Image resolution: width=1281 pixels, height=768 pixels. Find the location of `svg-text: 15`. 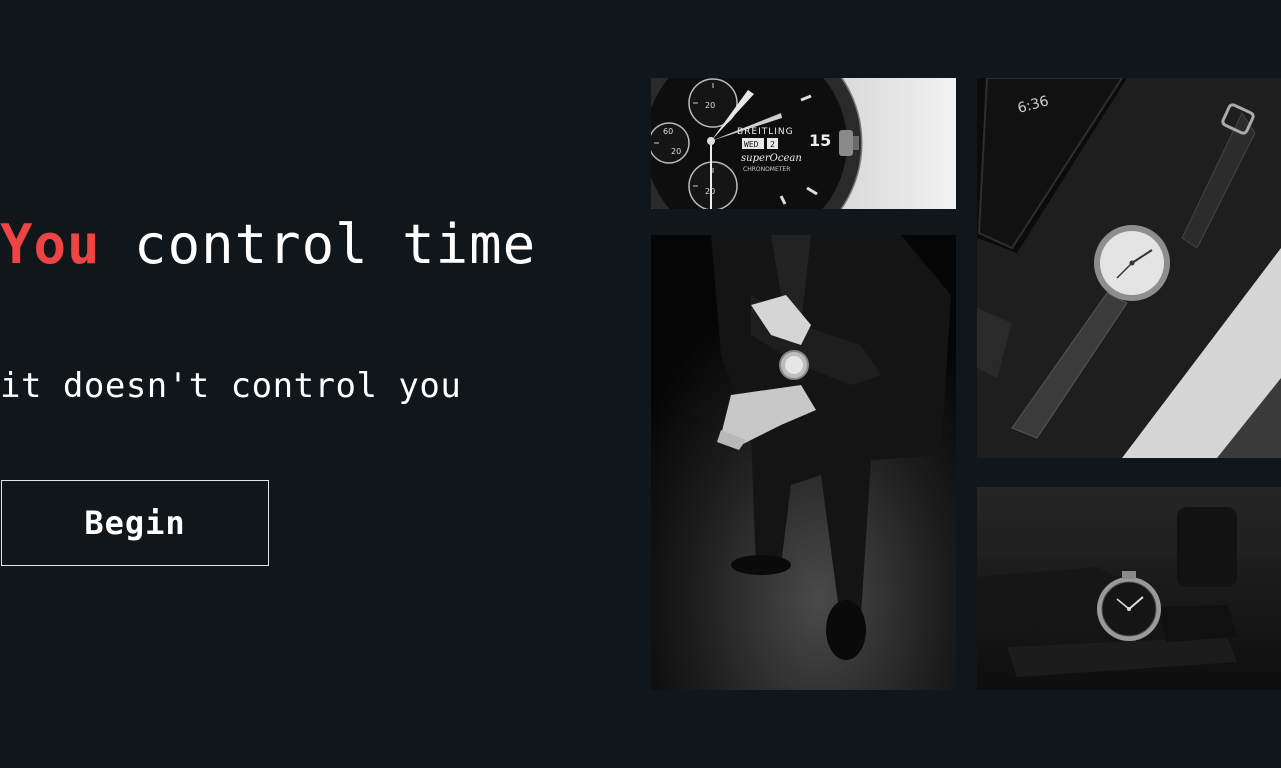

svg-text: 15 is located at coordinates (820, 140).